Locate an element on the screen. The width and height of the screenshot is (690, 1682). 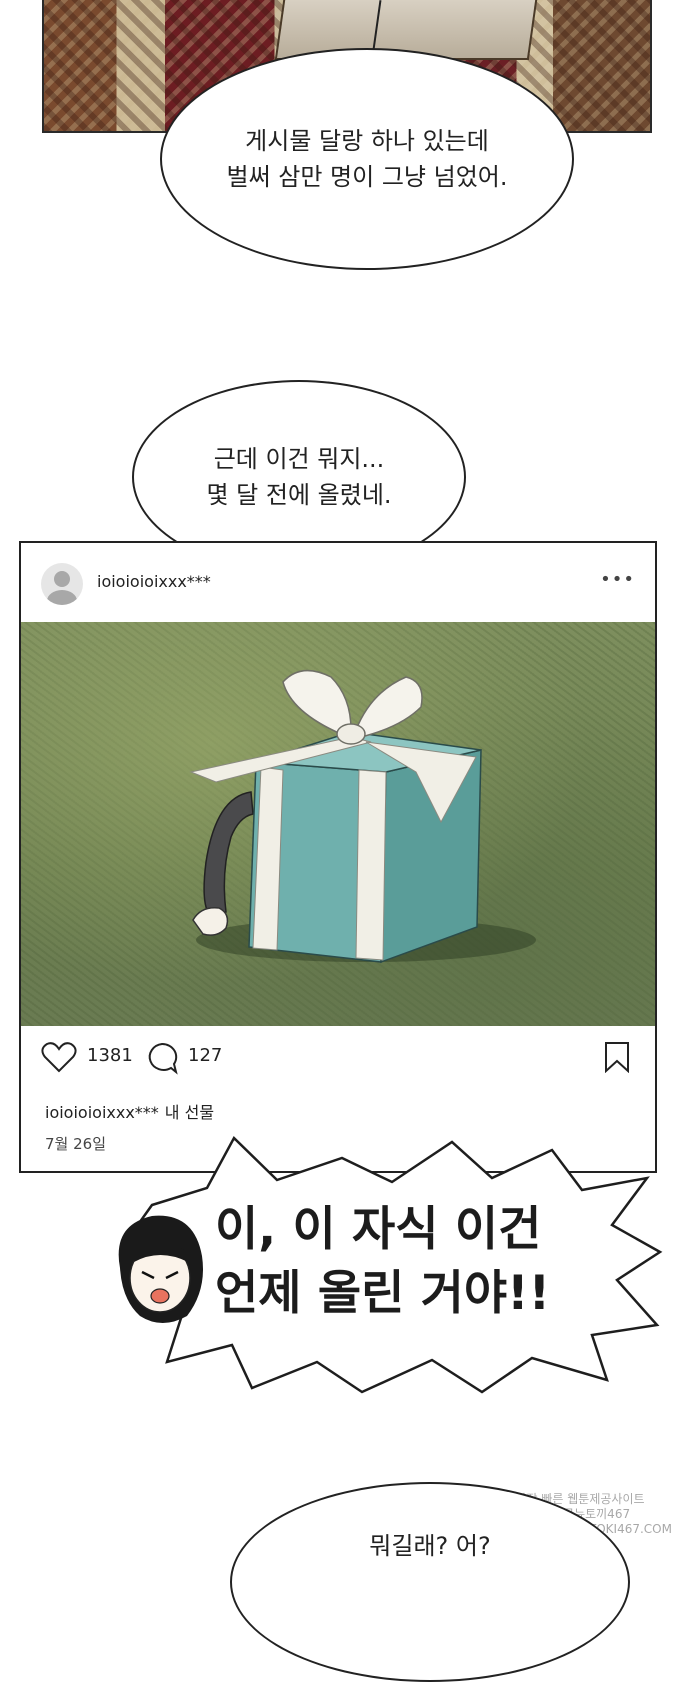
post-actions-bar: 1381 127 is located at coordinates (338, 1057).